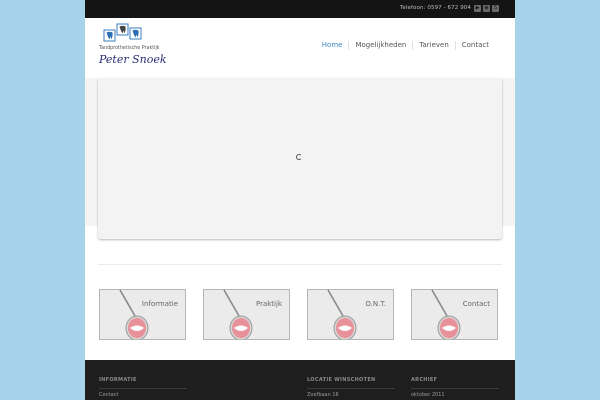  I want to click on social-links: ▶ ◉ S, so click(486, 8).